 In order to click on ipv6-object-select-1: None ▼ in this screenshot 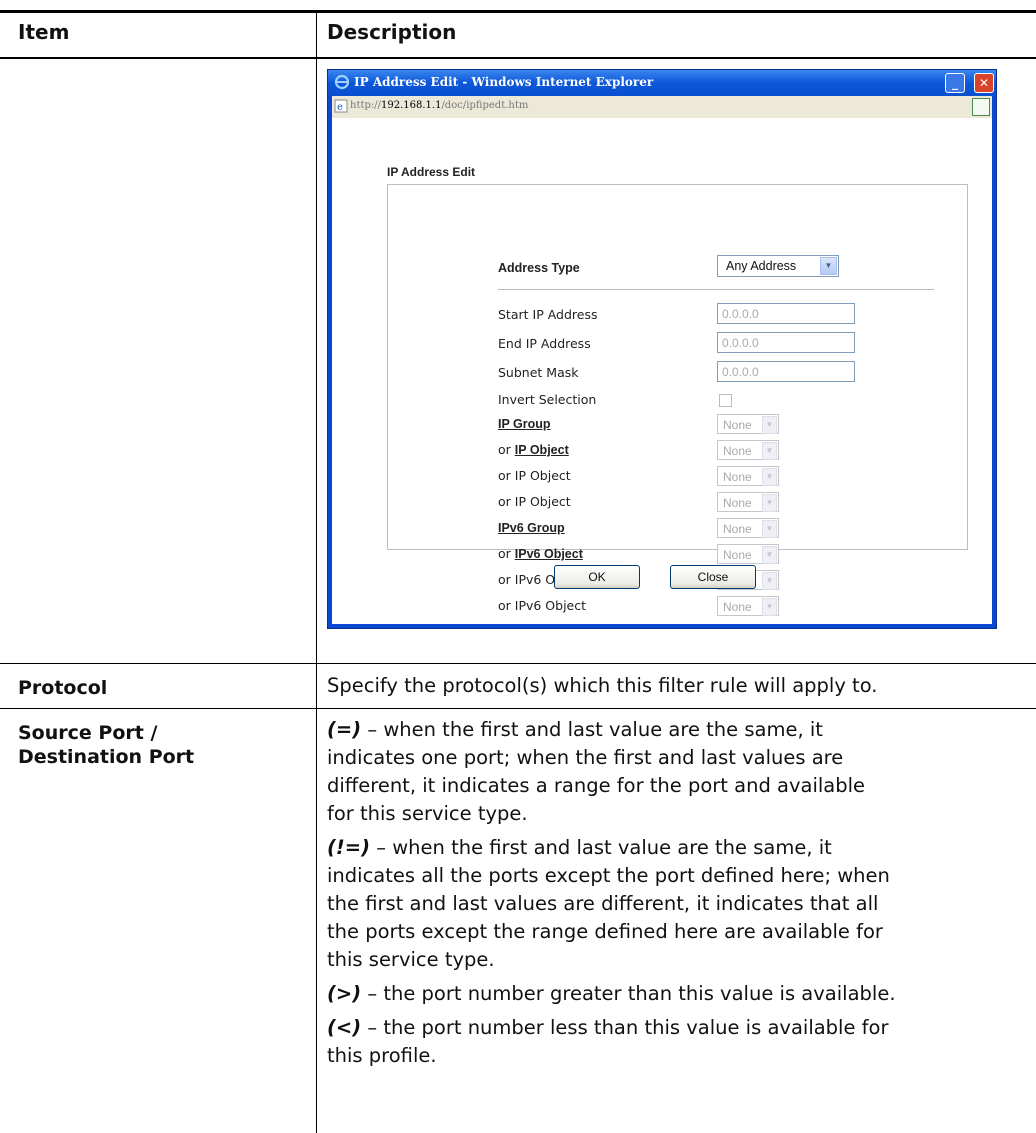, I will do `click(748, 554)`.